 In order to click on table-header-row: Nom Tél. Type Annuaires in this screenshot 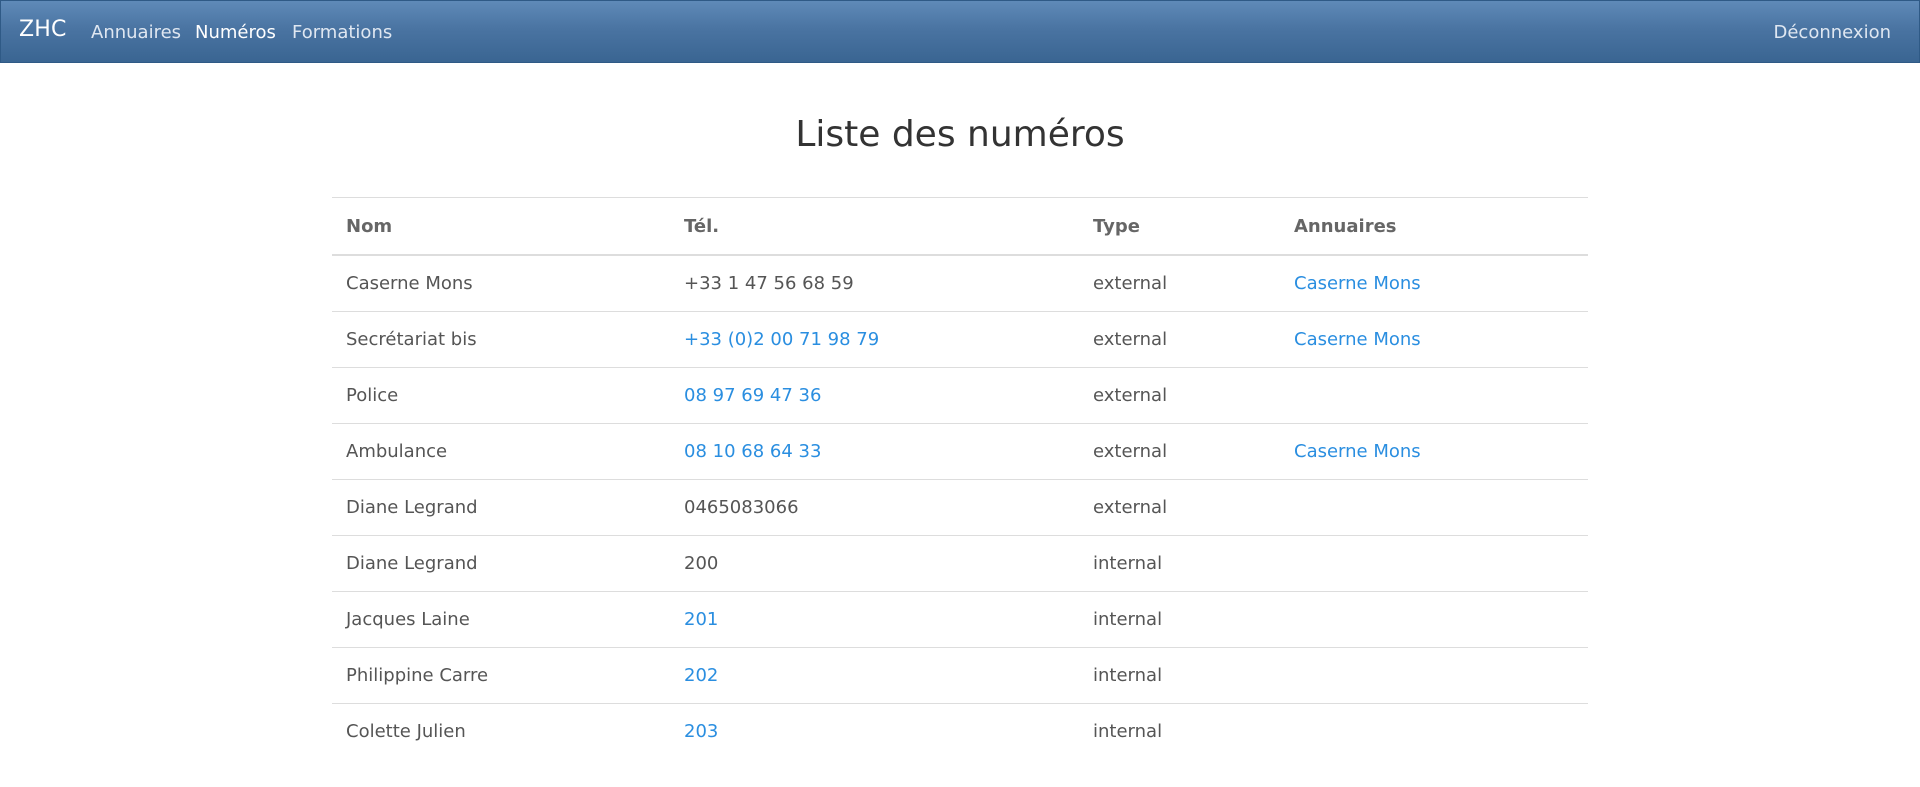, I will do `click(960, 226)`.